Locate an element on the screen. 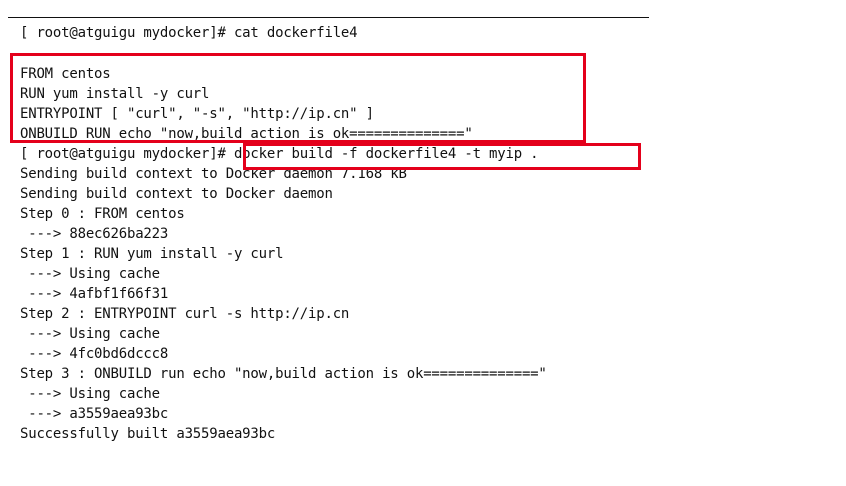 This screenshot has height=486, width=846. build-output-line: ---> 88ec626ba223 is located at coordinates (94, 234).